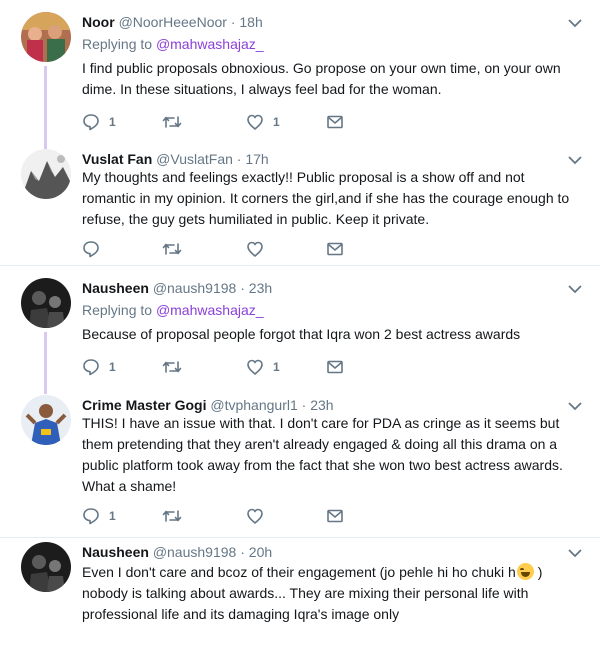 The height and width of the screenshot is (661, 600). What do you see at coordinates (194, 159) in the screenshot?
I see `user-handle: @VuslatFan` at bounding box center [194, 159].